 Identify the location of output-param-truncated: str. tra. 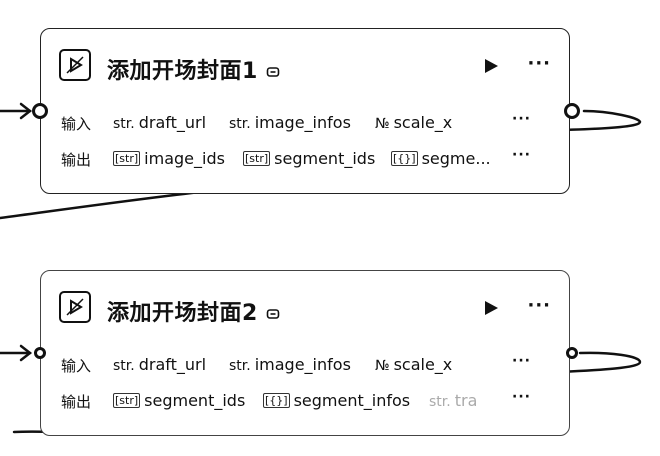
(453, 400).